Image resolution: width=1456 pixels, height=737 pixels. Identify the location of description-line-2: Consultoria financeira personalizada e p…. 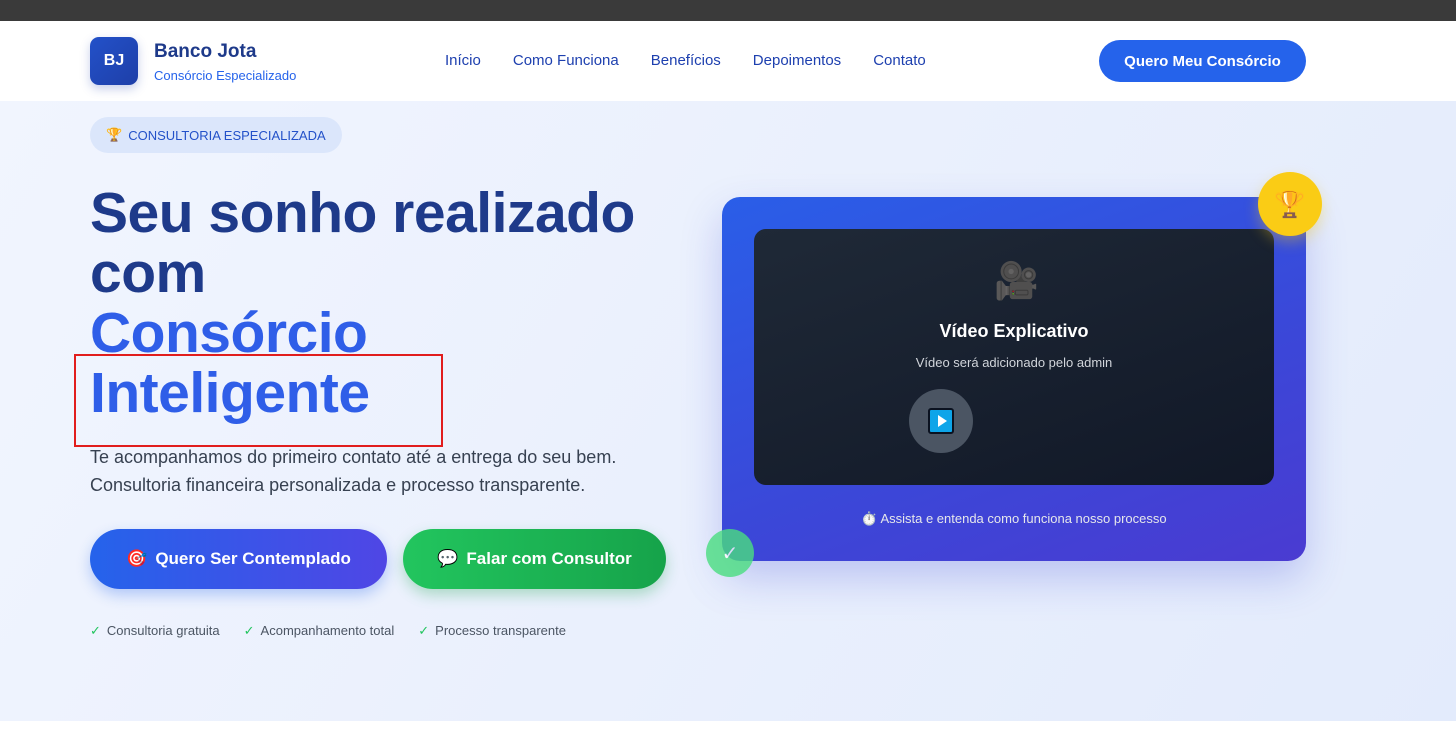
(338, 485).